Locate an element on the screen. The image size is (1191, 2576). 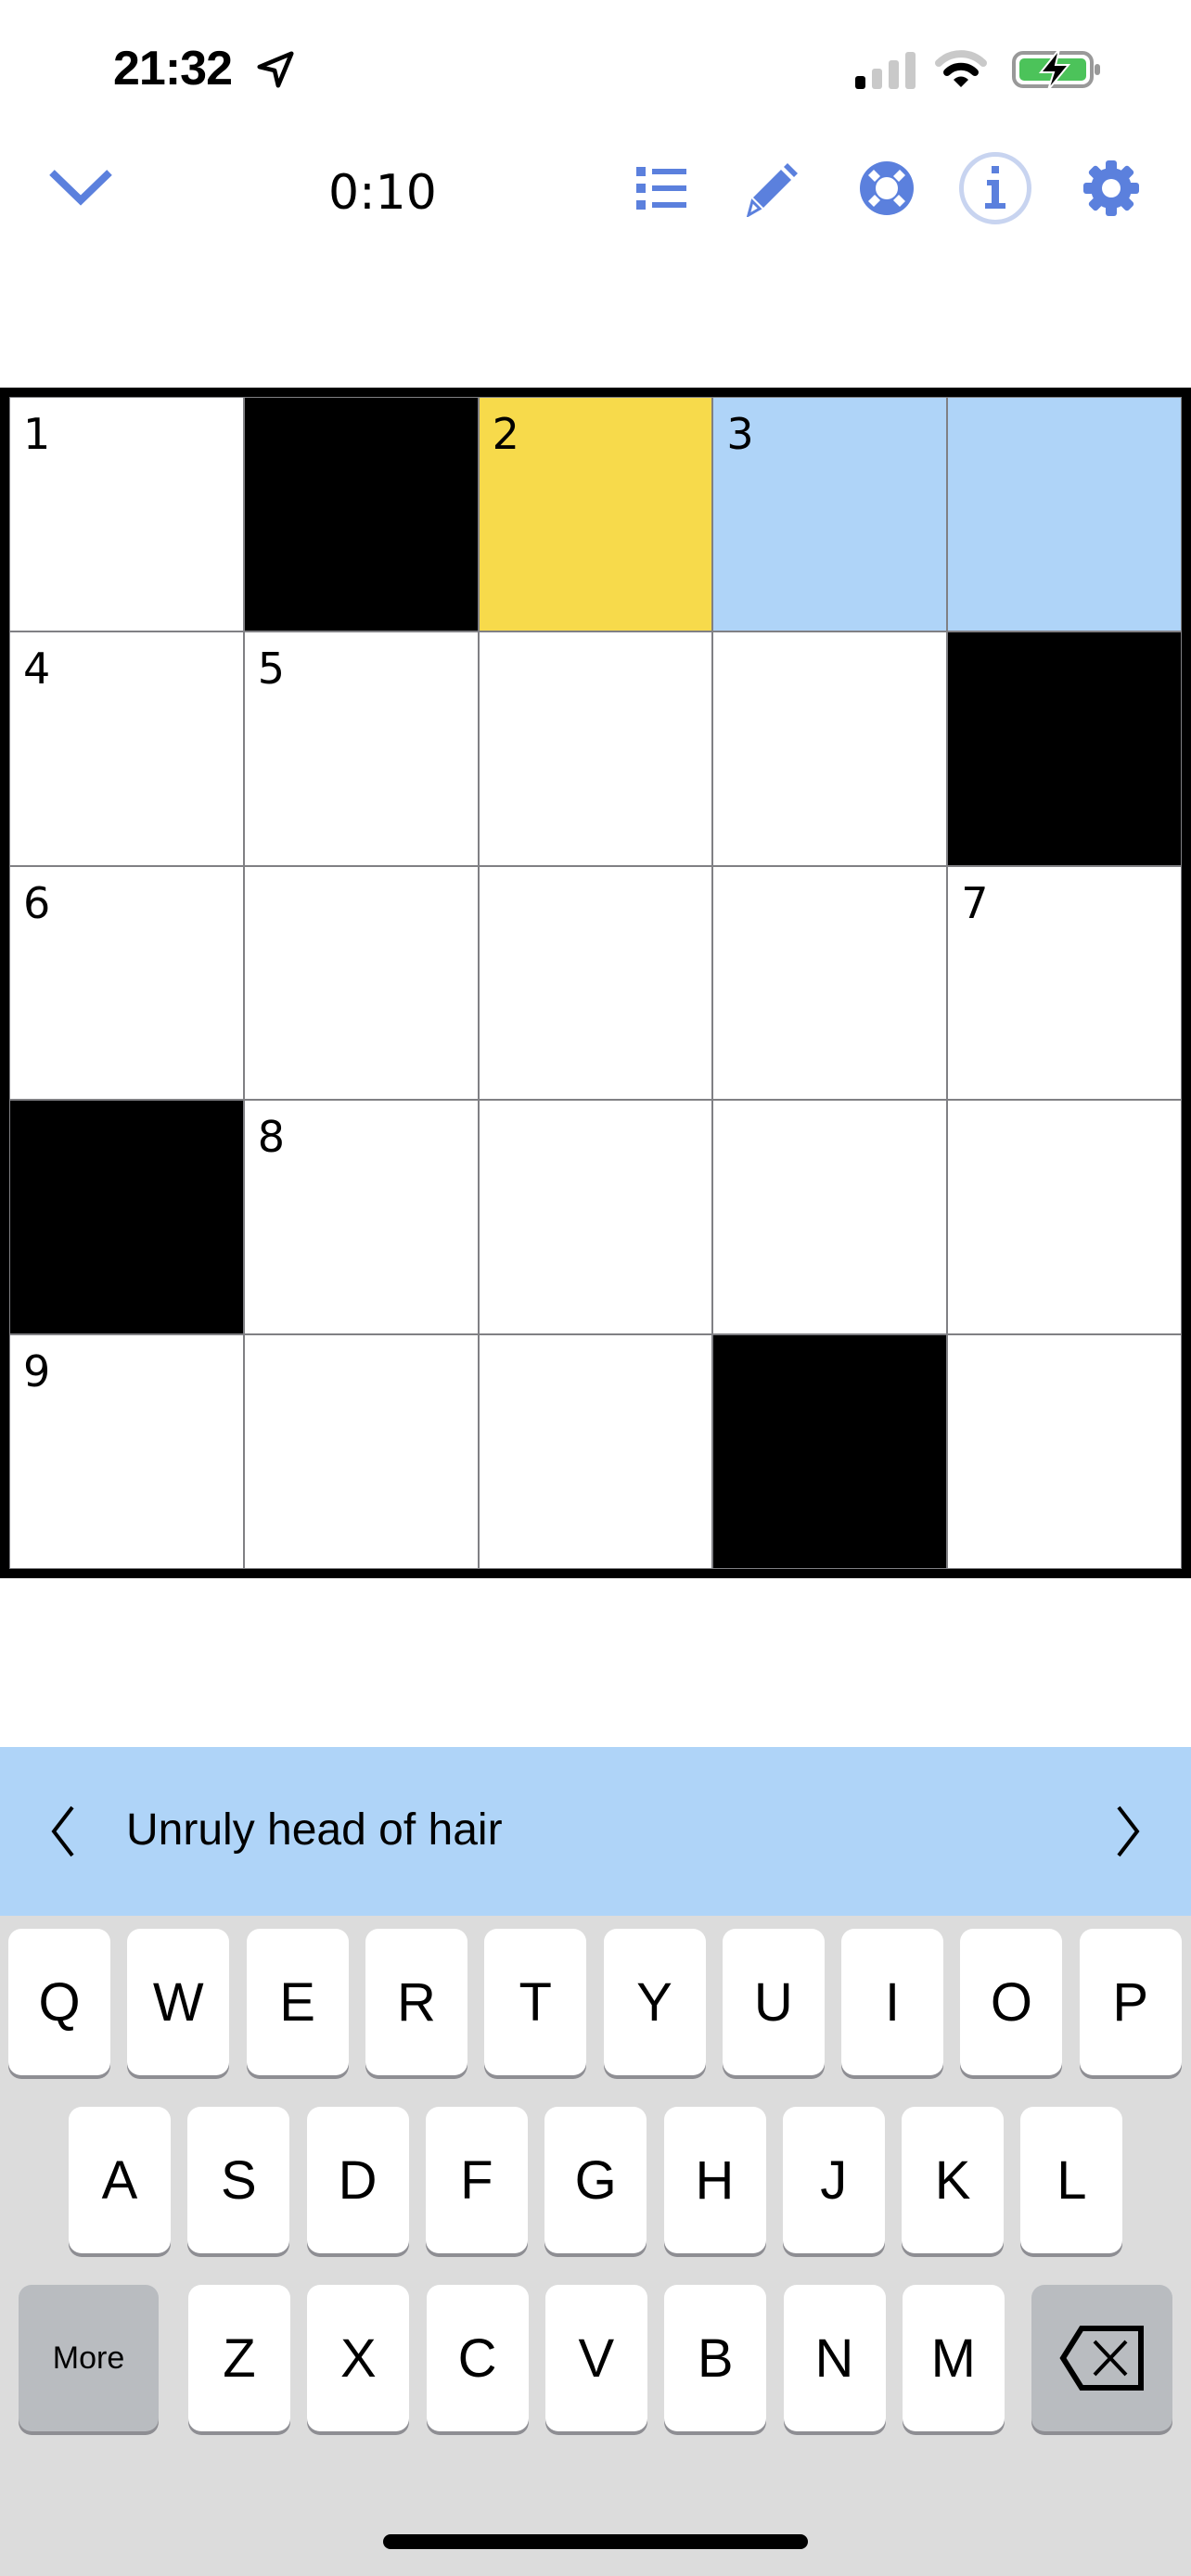
clue-number: 6 is located at coordinates (37, 903).